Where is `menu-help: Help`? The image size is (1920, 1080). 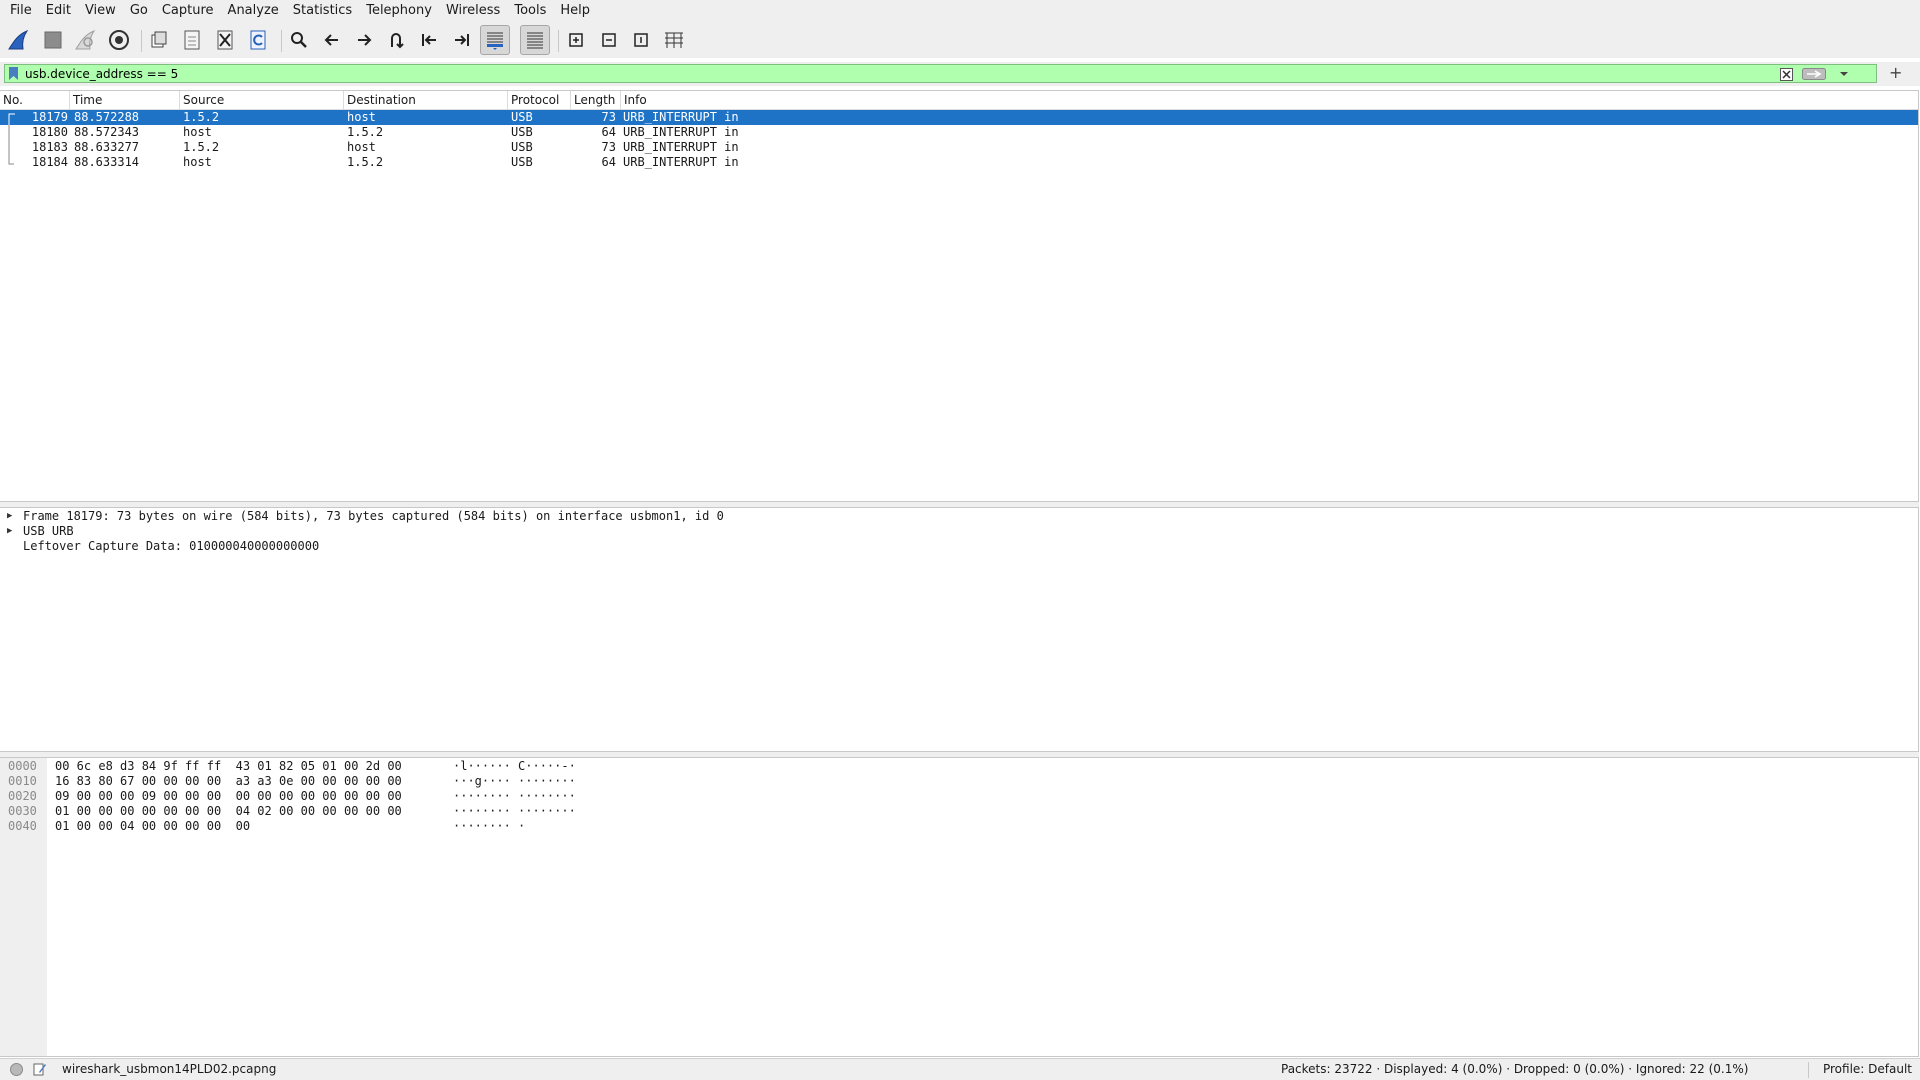
menu-help: Help is located at coordinates (575, 11).